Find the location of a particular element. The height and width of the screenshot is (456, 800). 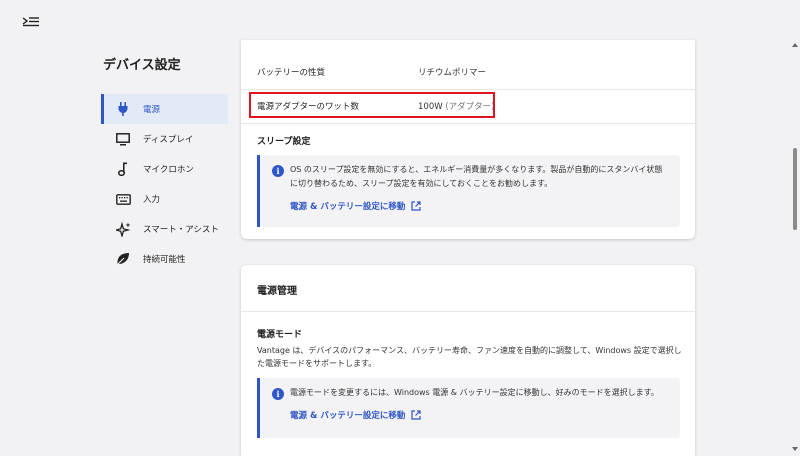

sidebar-item-input: 入力 is located at coordinates (164, 199).